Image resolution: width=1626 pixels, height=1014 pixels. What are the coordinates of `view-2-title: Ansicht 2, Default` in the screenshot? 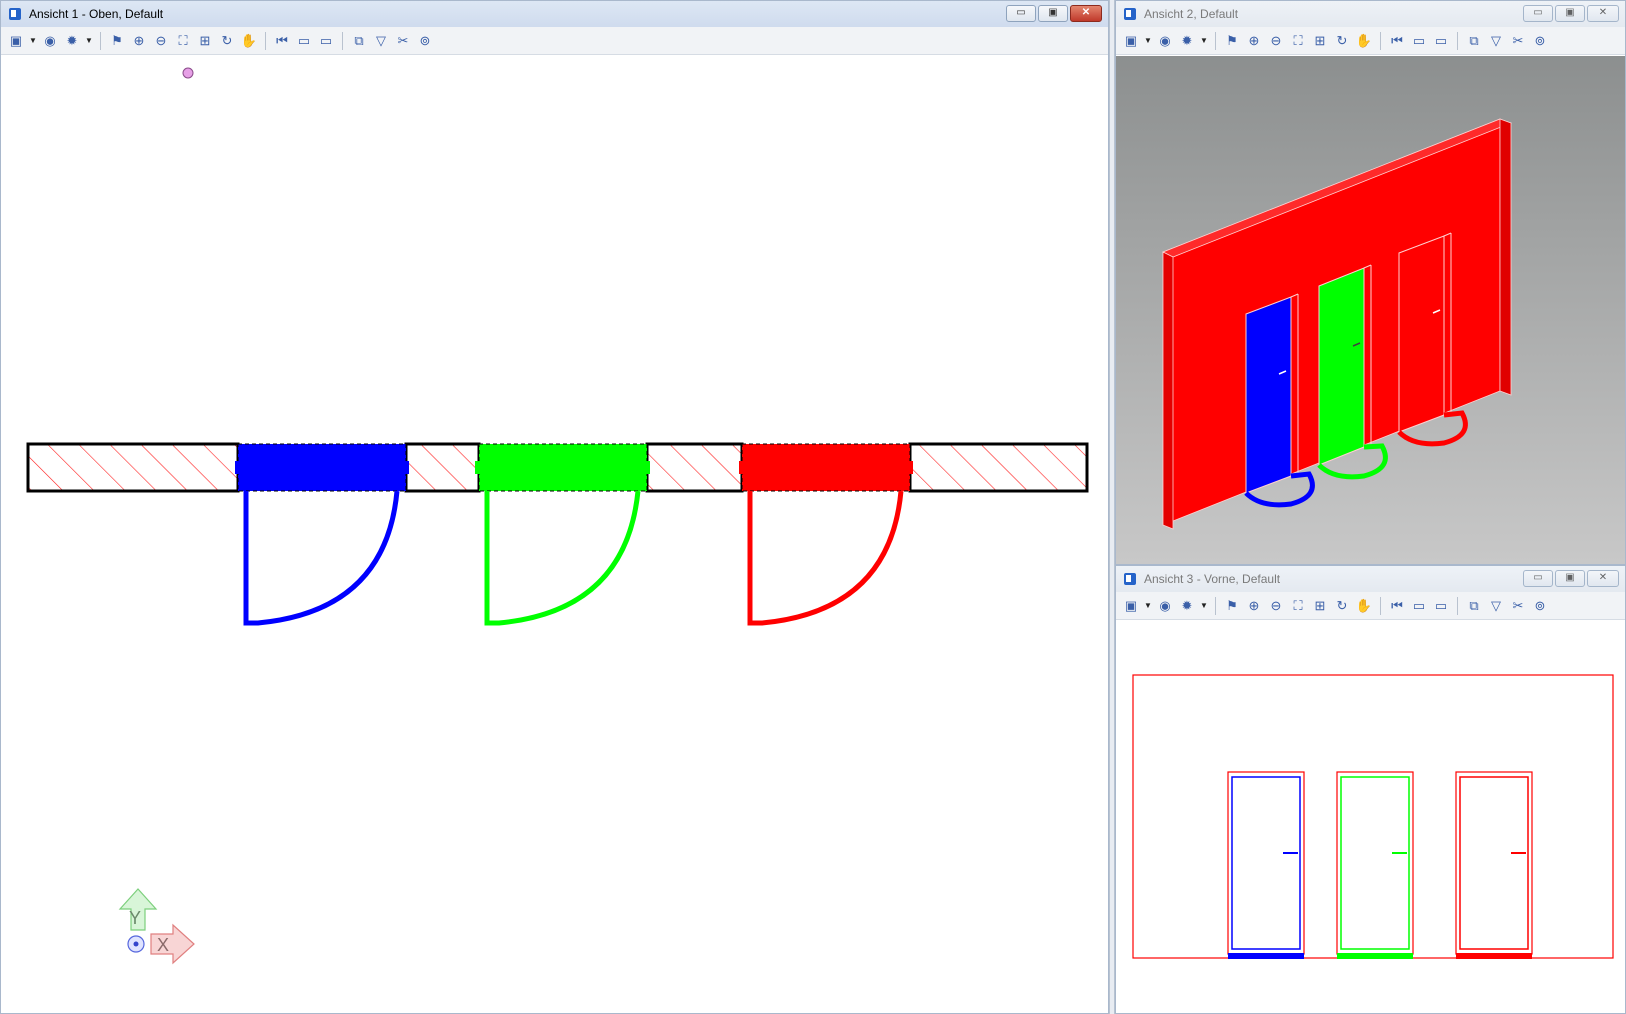 It's located at (1191, 14).